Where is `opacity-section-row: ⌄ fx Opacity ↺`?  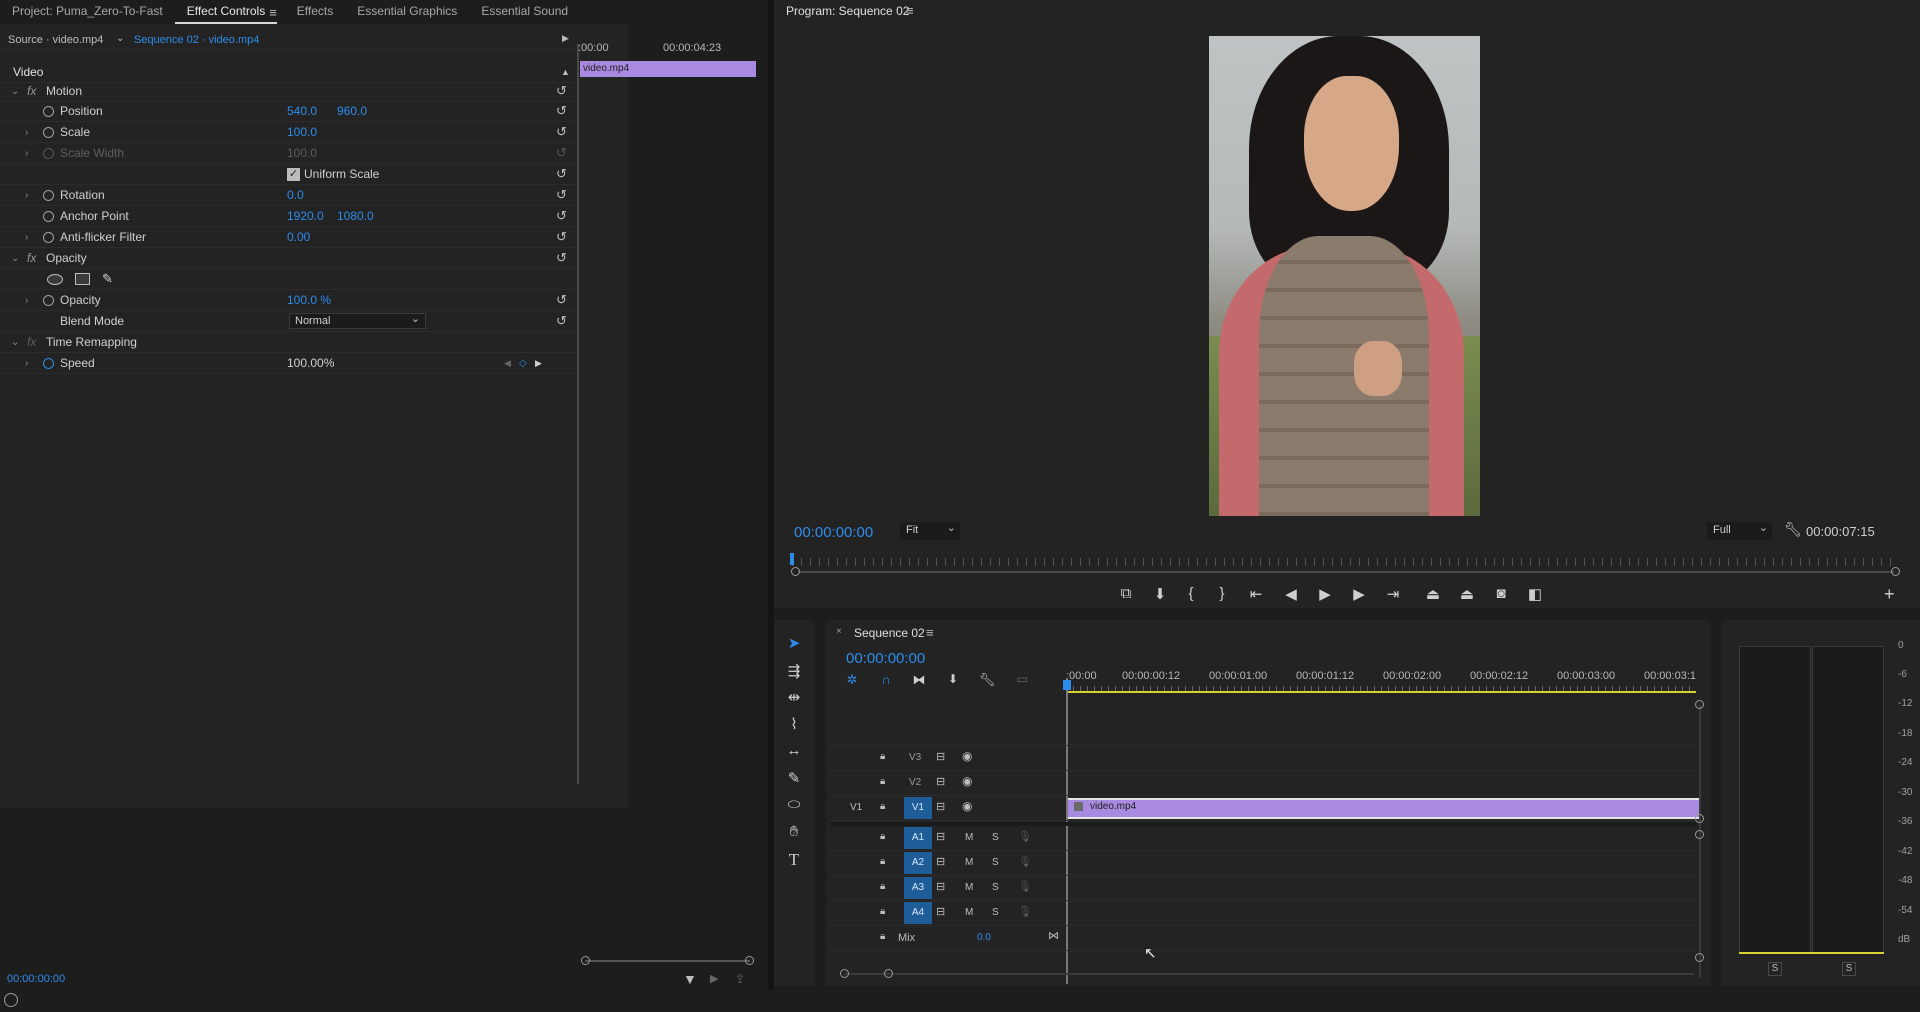 opacity-section-row: ⌄ fx Opacity ↺ is located at coordinates (287, 258).